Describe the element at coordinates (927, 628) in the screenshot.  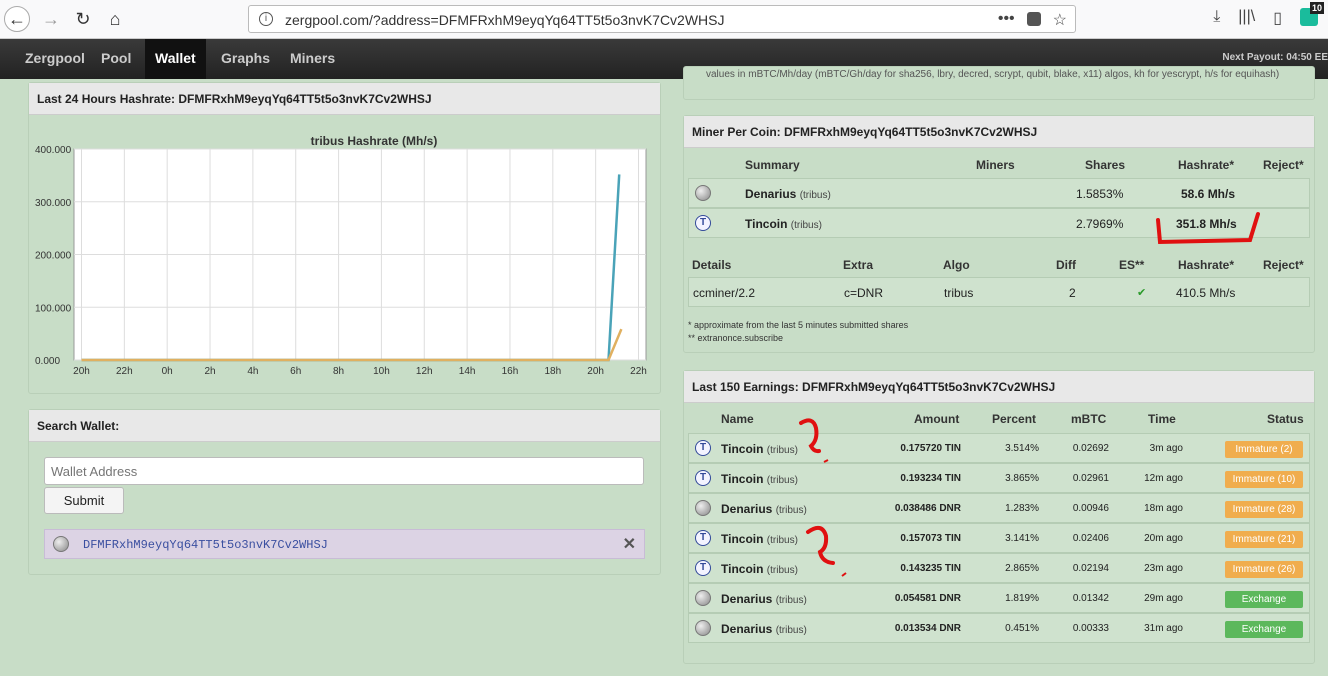
I see `earning-amount: 0.013534 DNR` at that location.